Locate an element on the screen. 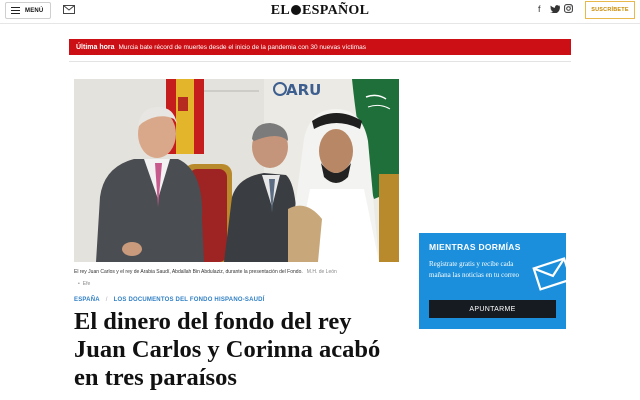 This screenshot has height=400, width=640. topic-link: LOS DOCUMENTOS DEL FONDO HISPANO-SAUDÍ is located at coordinates (189, 300).